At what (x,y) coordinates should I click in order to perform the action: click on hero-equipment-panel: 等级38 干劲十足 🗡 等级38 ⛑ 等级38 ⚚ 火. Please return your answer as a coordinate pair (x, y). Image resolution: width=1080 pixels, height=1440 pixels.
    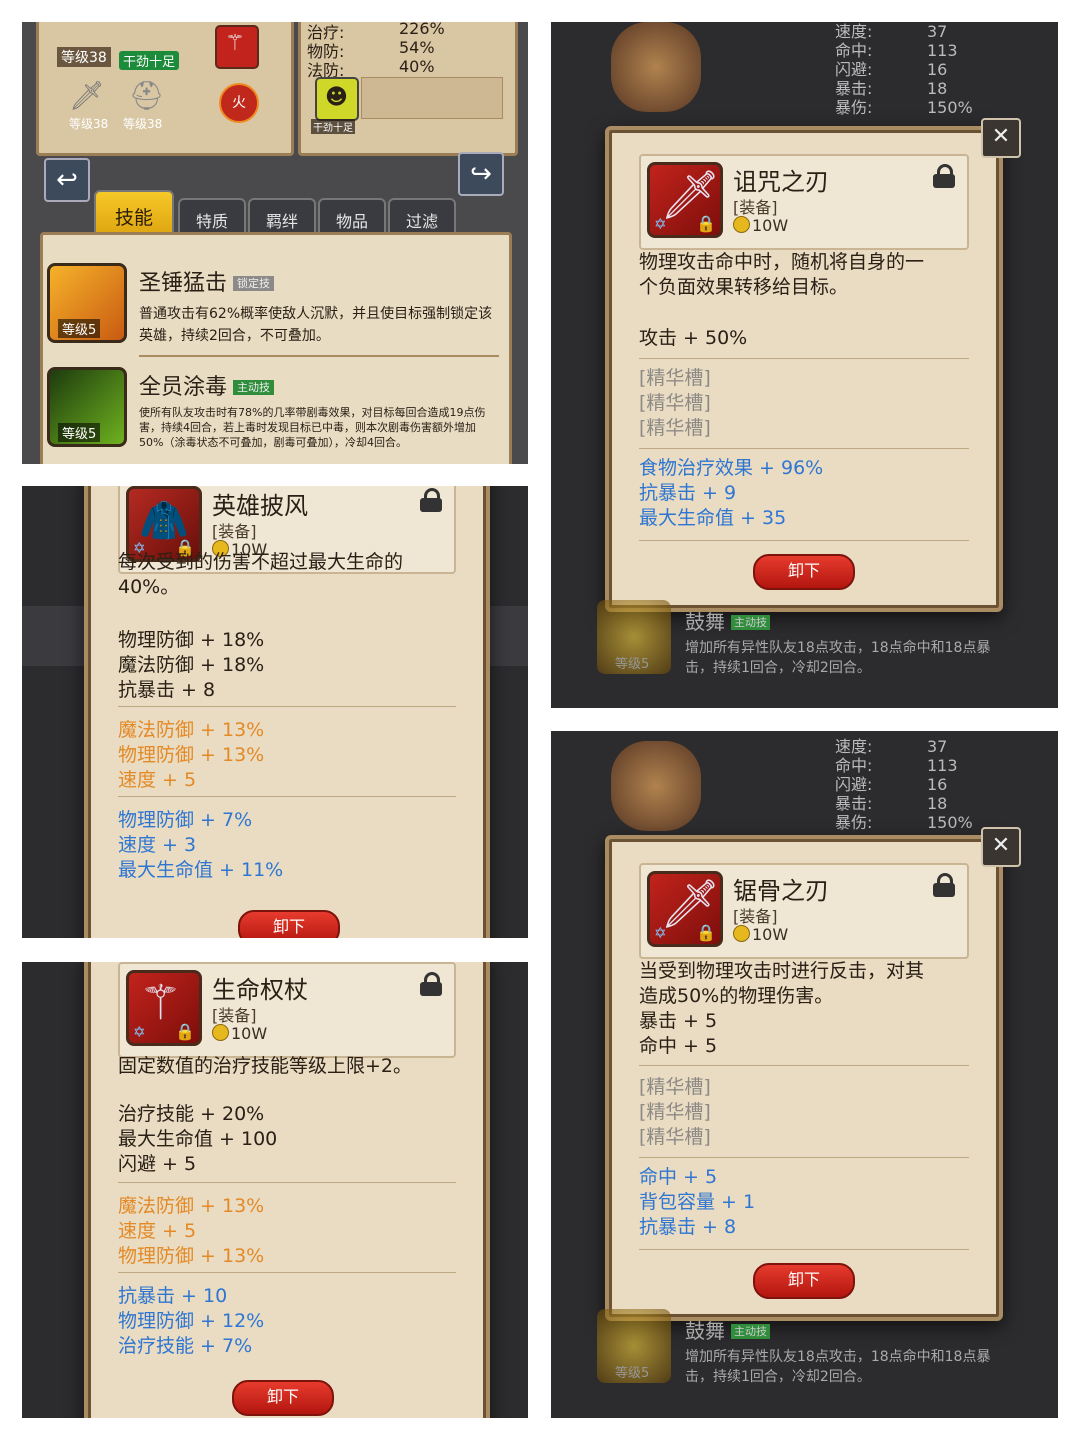
    Looking at the image, I should click on (165, 89).